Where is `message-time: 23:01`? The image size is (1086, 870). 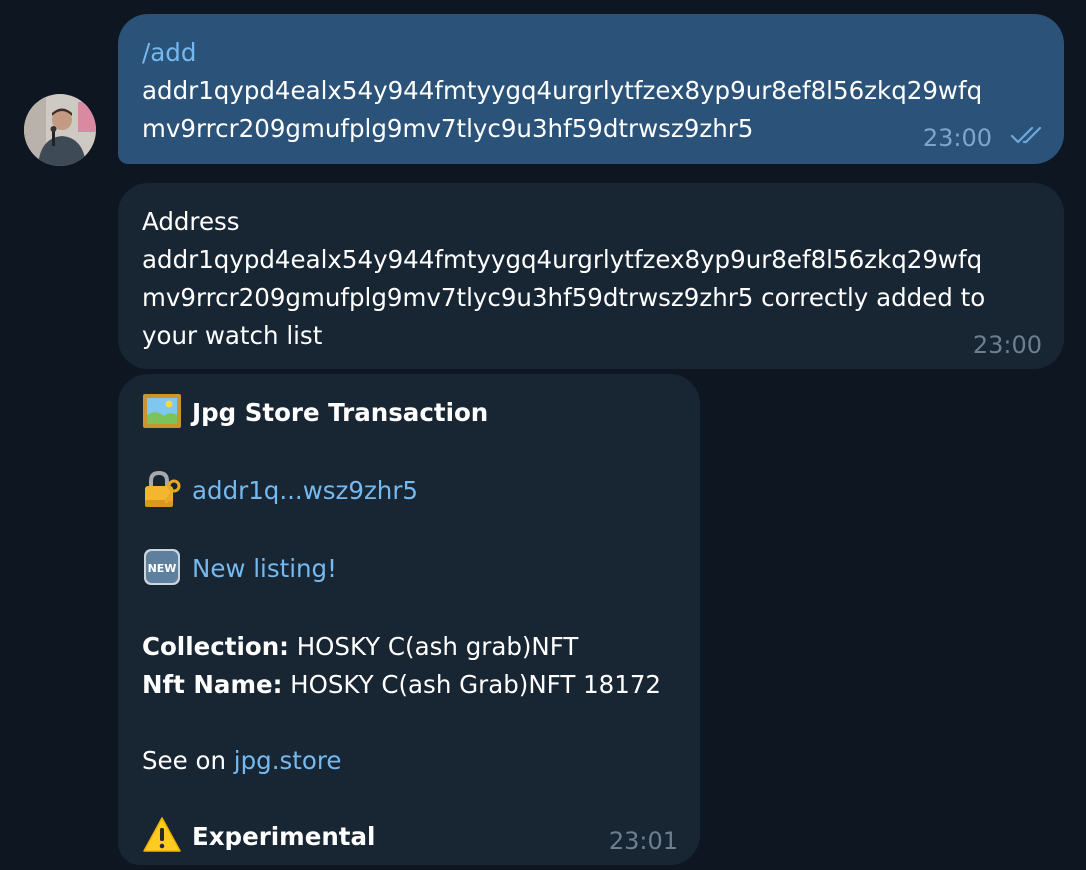
message-time: 23:01 is located at coordinates (643, 841).